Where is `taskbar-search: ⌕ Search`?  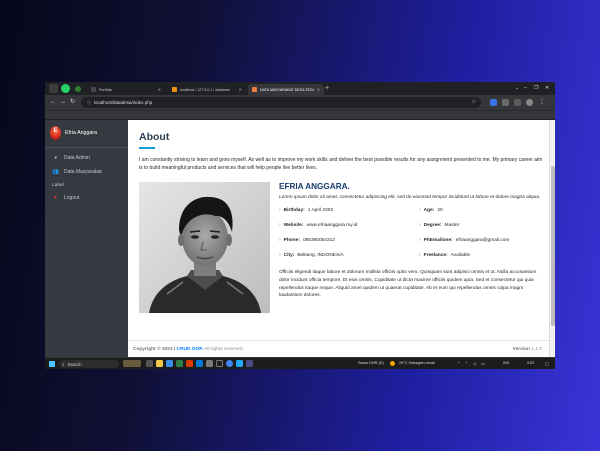
taskbar-search: ⌕ Search is located at coordinates (89, 364).